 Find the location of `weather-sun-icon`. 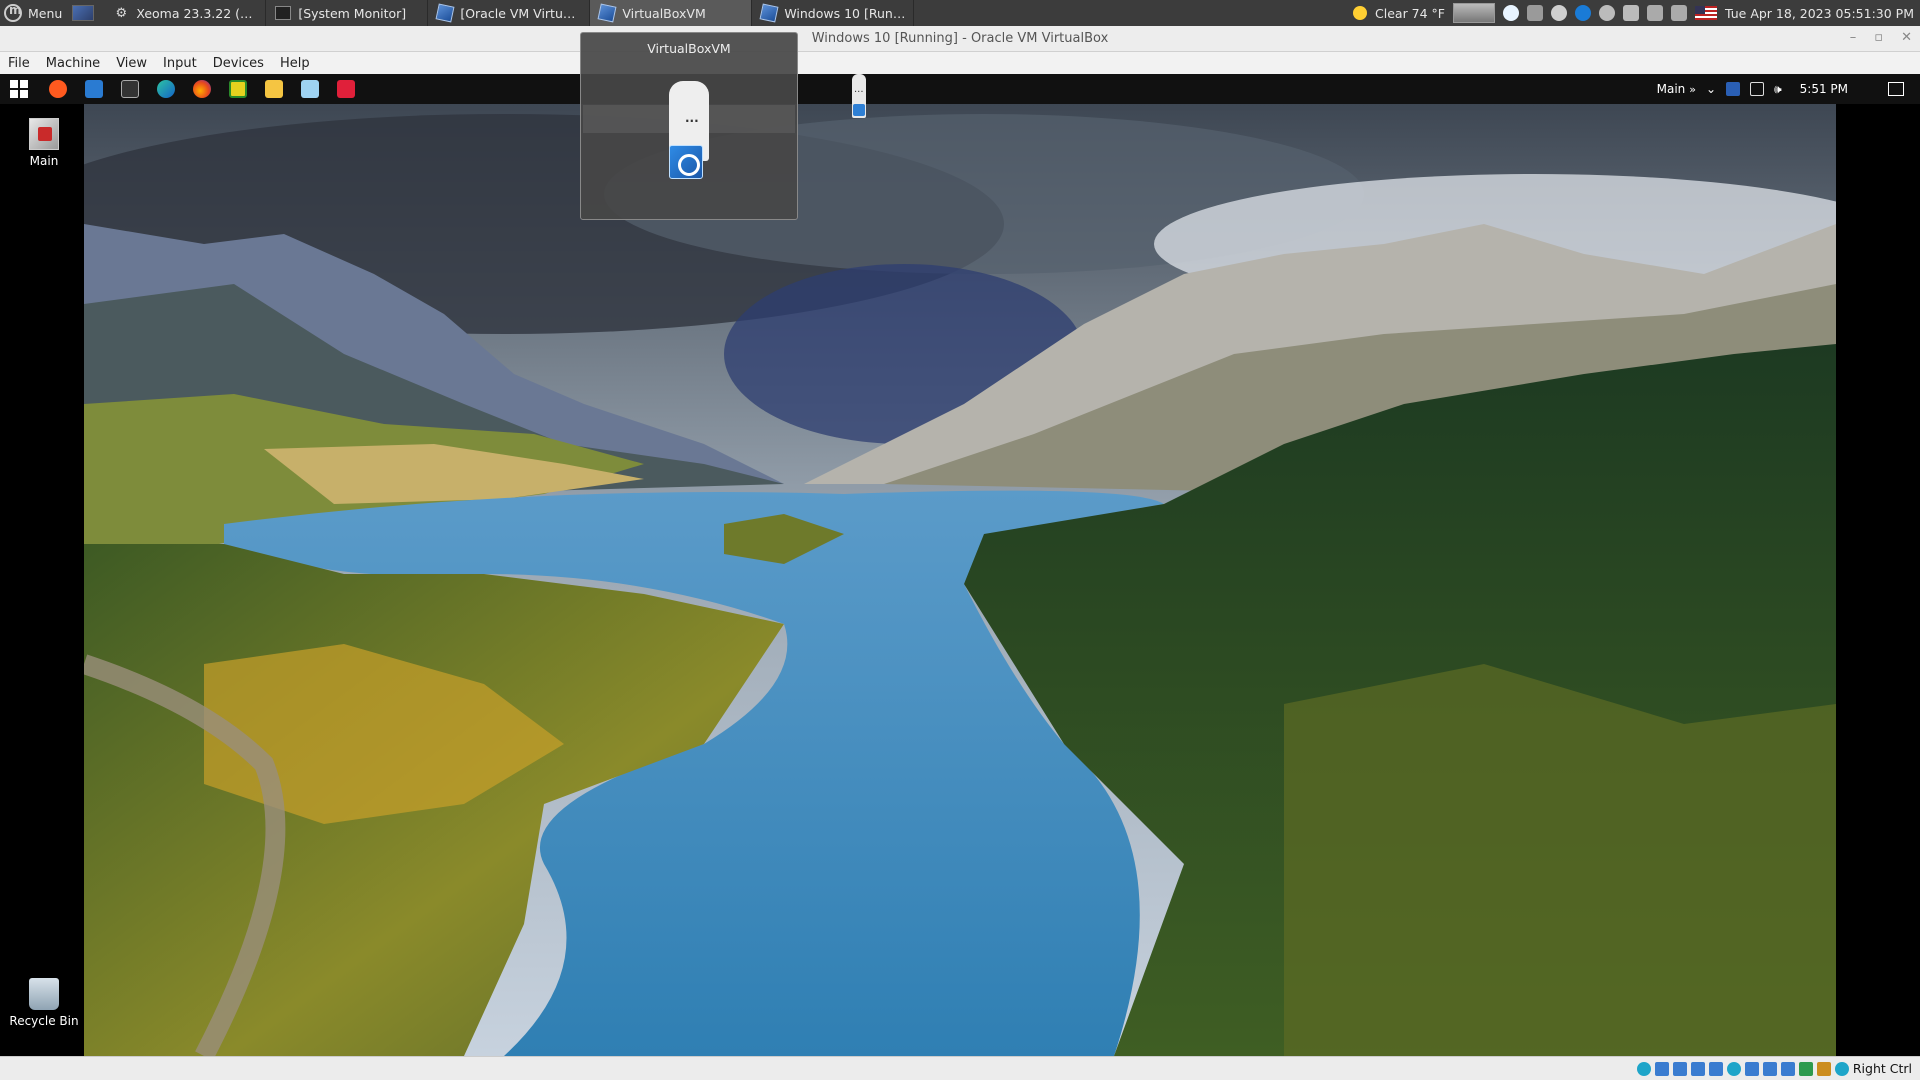

weather-sun-icon is located at coordinates (1360, 13).